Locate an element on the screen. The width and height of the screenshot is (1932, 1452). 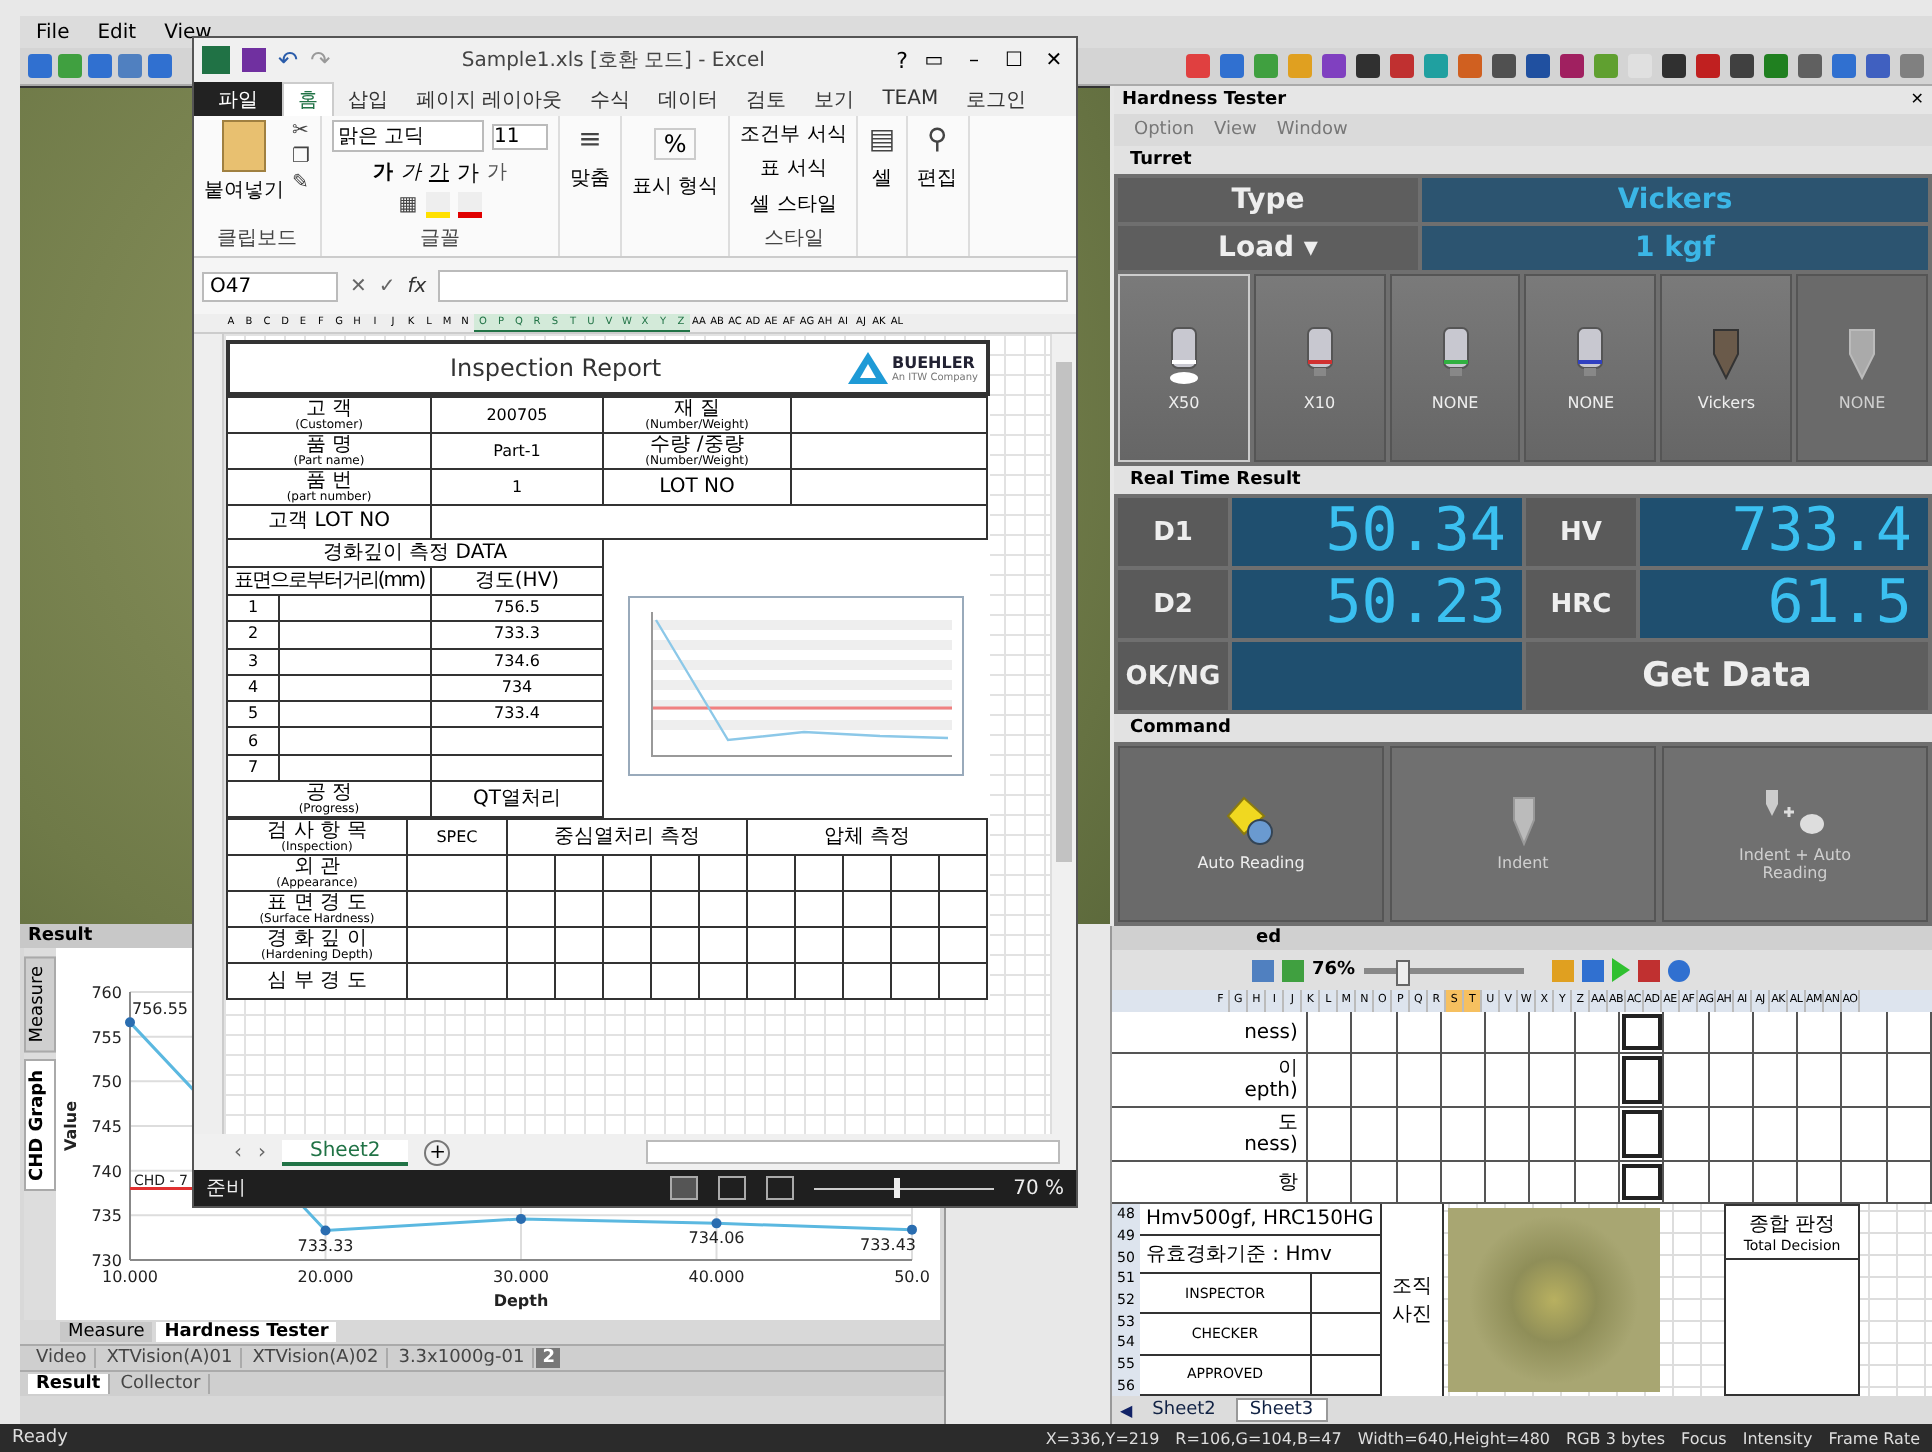
document-tab: XTVision(A)01 is located at coordinates (170, 1358).